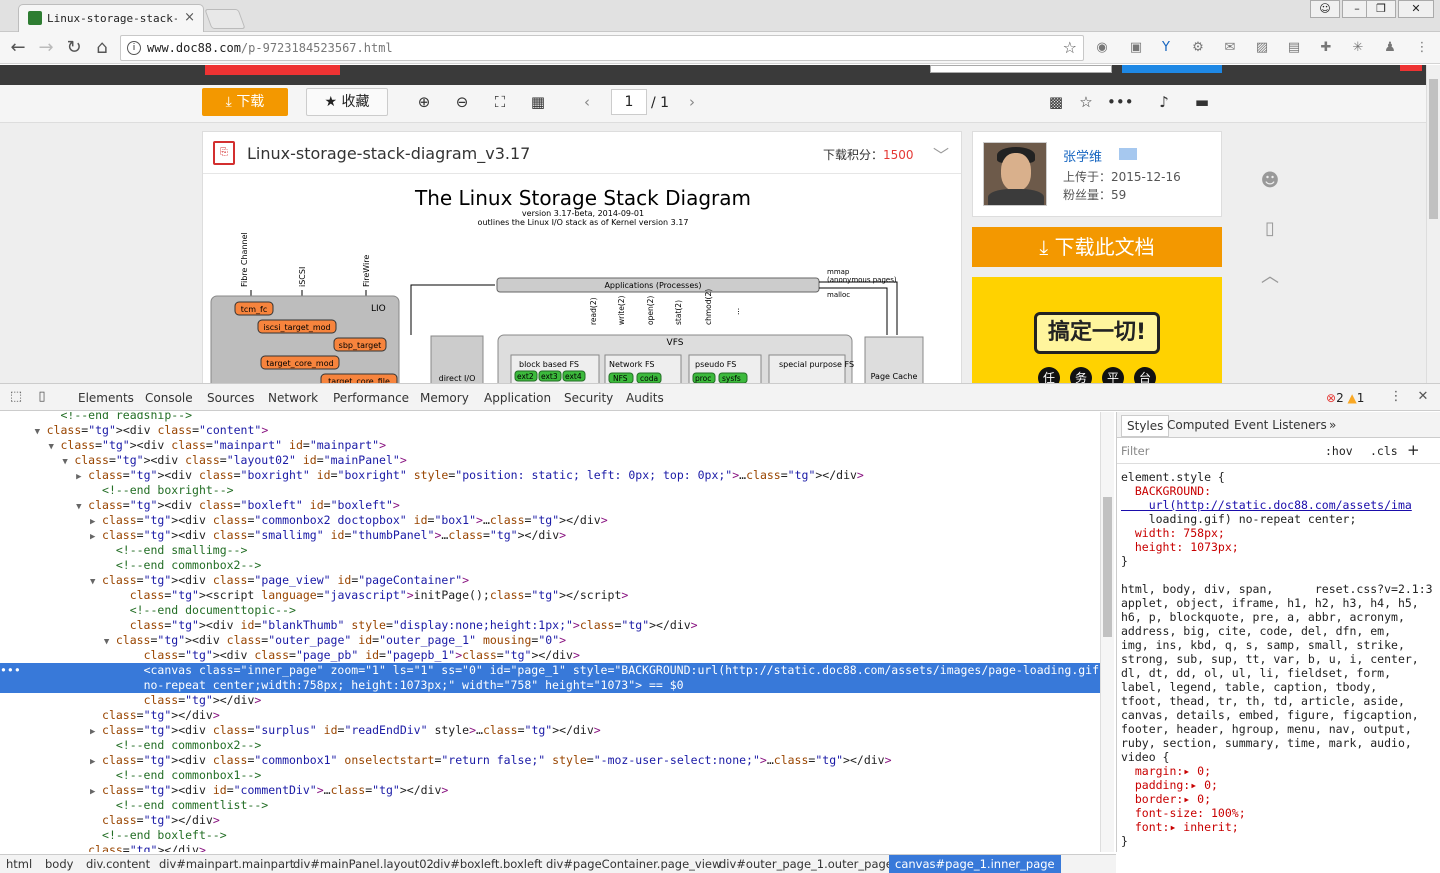 The image size is (1440, 873). I want to click on device-toolbar-icon: ▯, so click(42, 397).